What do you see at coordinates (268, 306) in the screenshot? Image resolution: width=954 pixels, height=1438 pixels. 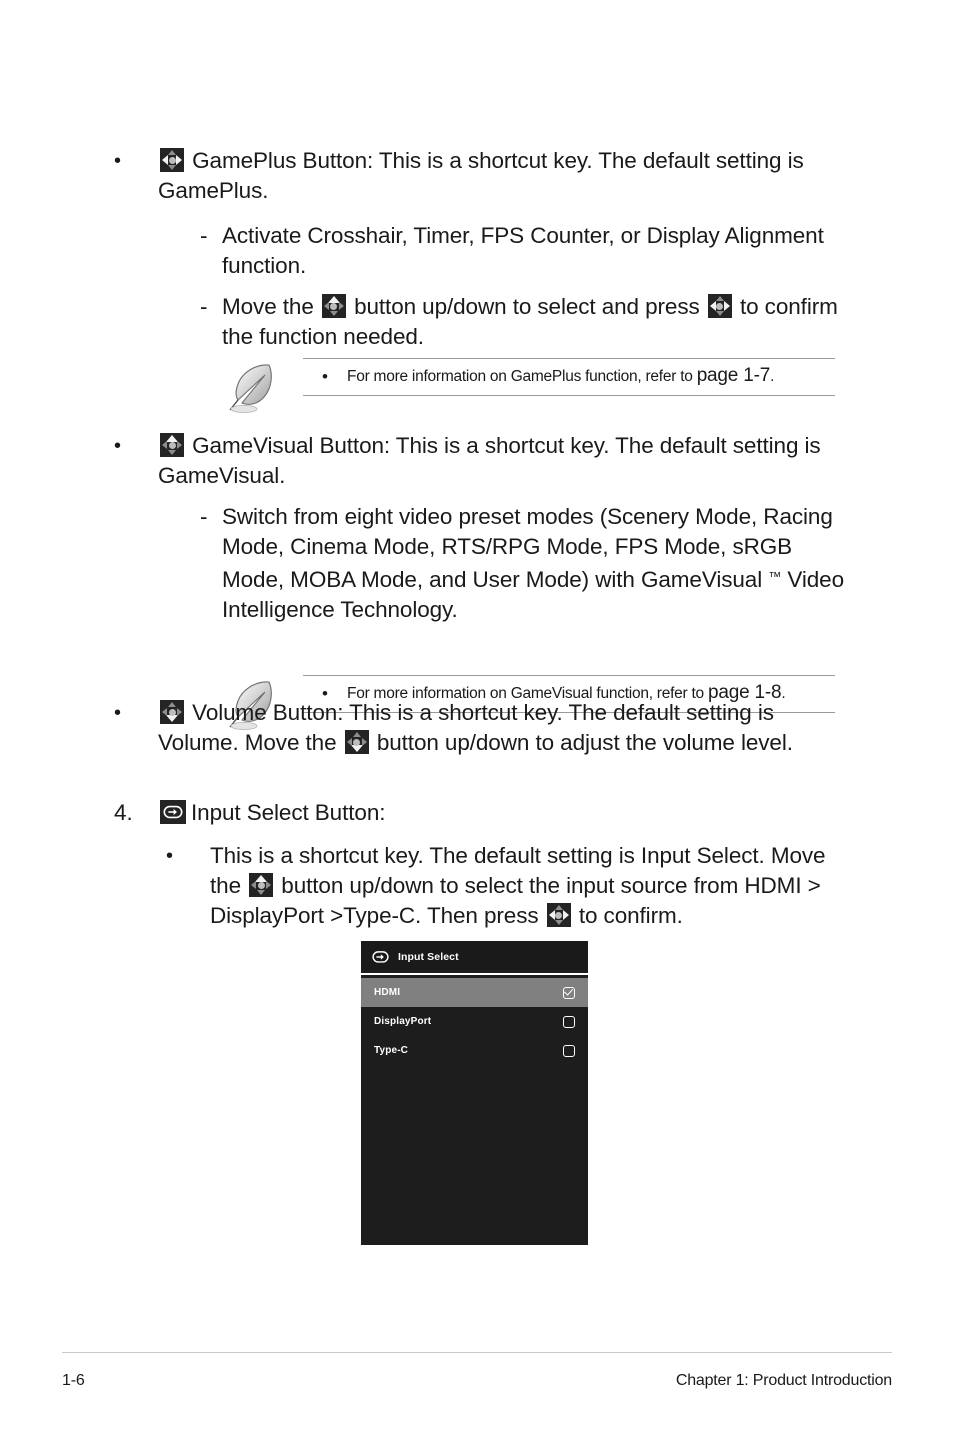 I see `gameplus-sub2-part1: Move the` at bounding box center [268, 306].